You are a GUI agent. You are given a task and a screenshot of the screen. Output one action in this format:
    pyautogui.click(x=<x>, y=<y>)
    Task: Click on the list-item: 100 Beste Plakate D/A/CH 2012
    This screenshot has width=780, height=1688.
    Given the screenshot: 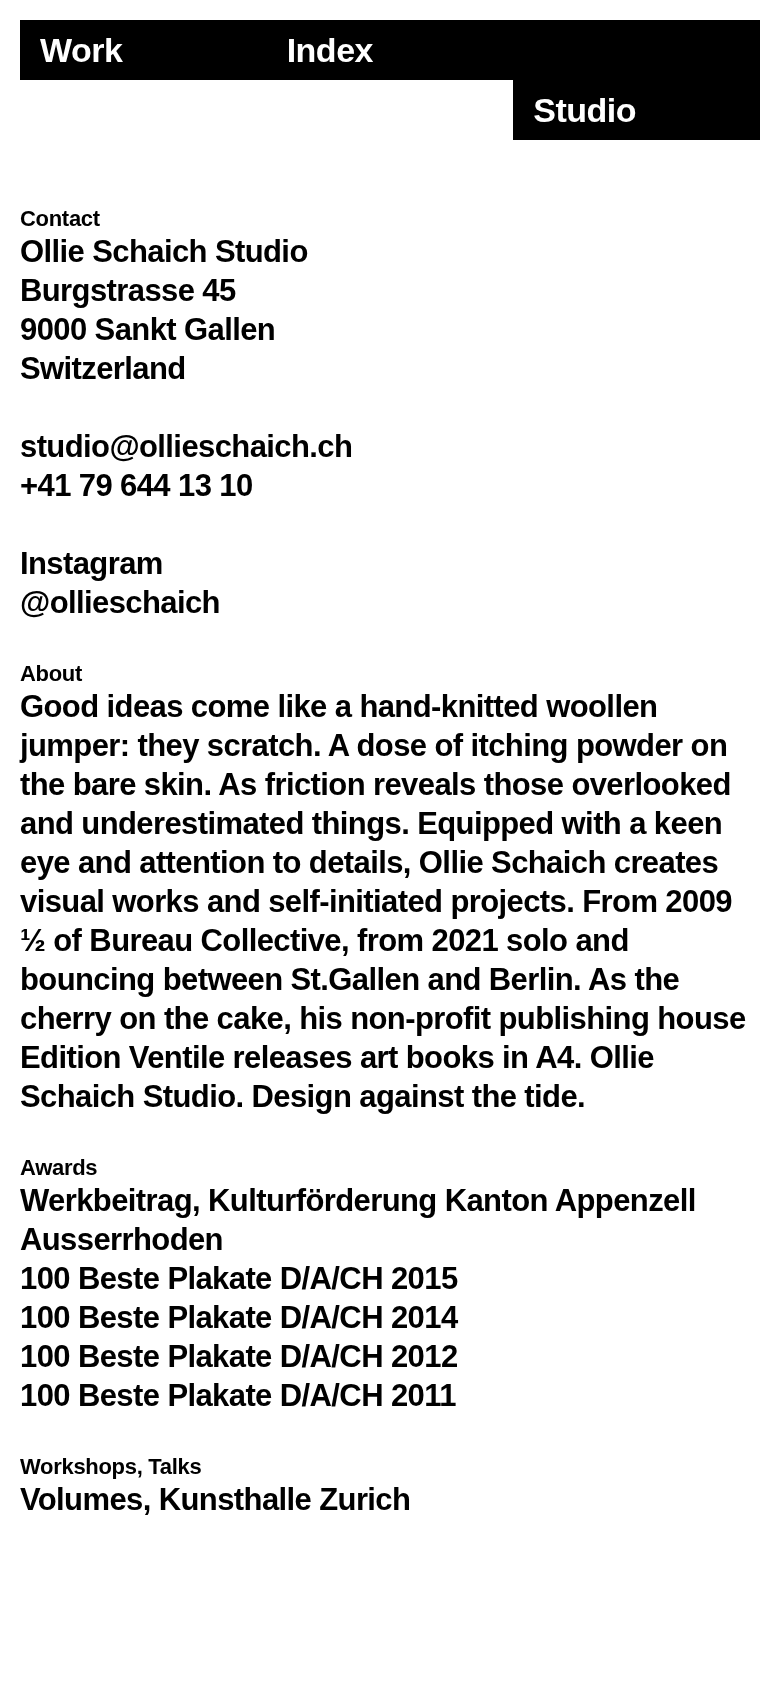 What is the action you would take?
    pyautogui.click(x=239, y=1357)
    